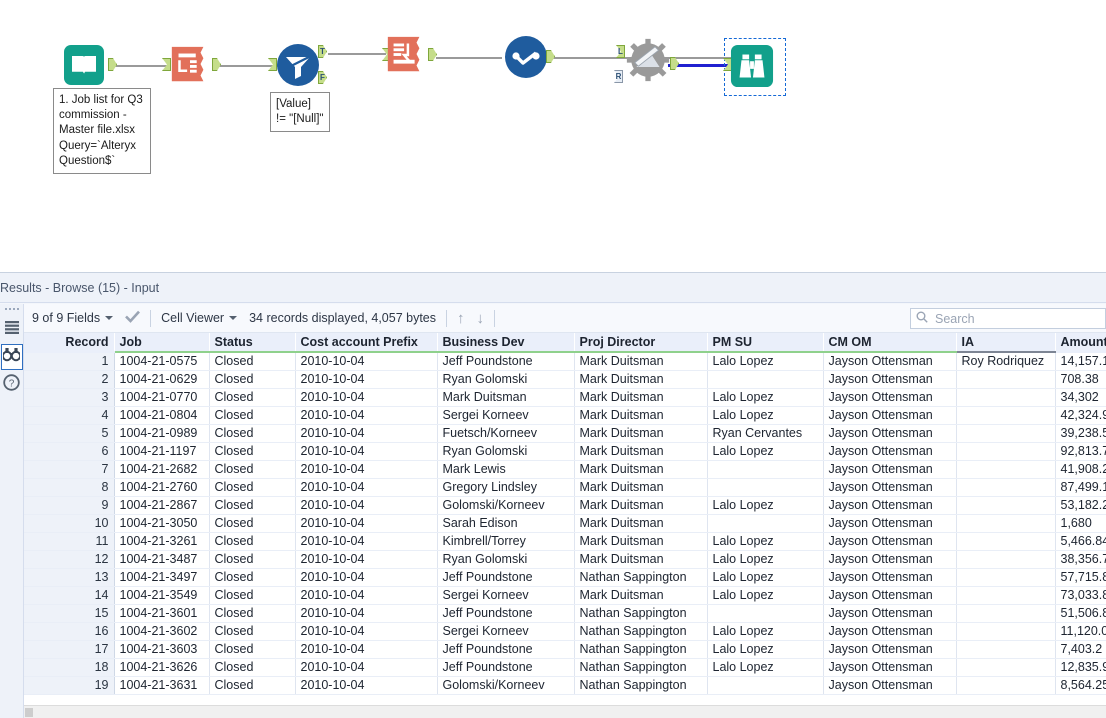 Image resolution: width=1106 pixels, height=718 pixels. I want to click on cell-record: 6, so click(69, 451).